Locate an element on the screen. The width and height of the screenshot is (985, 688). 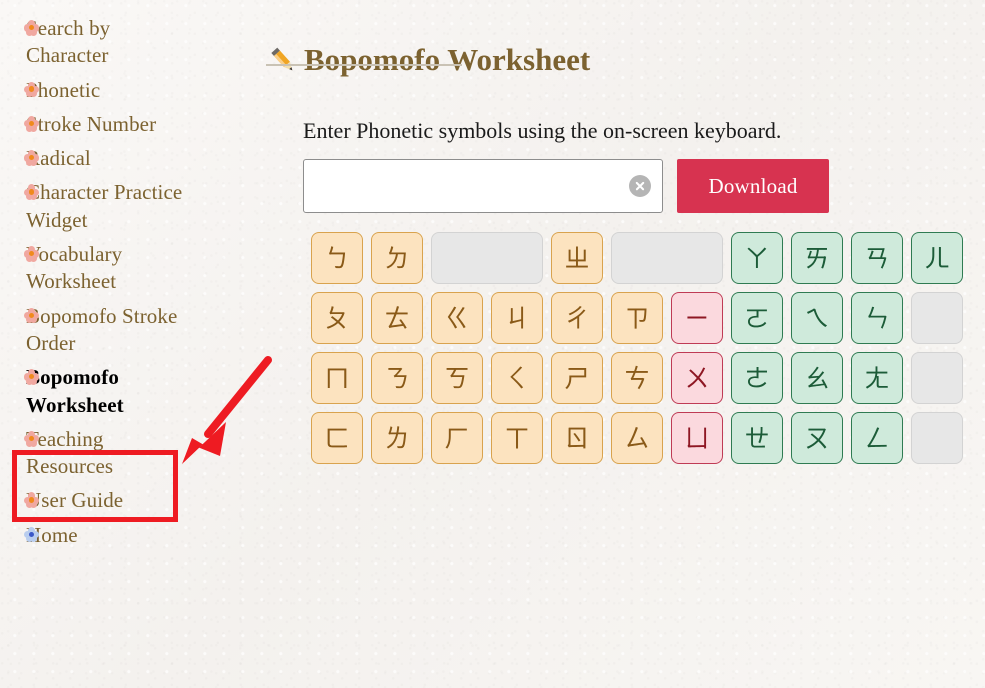
keyboard-key-ㄧ: ㄧ is located at coordinates (697, 318).